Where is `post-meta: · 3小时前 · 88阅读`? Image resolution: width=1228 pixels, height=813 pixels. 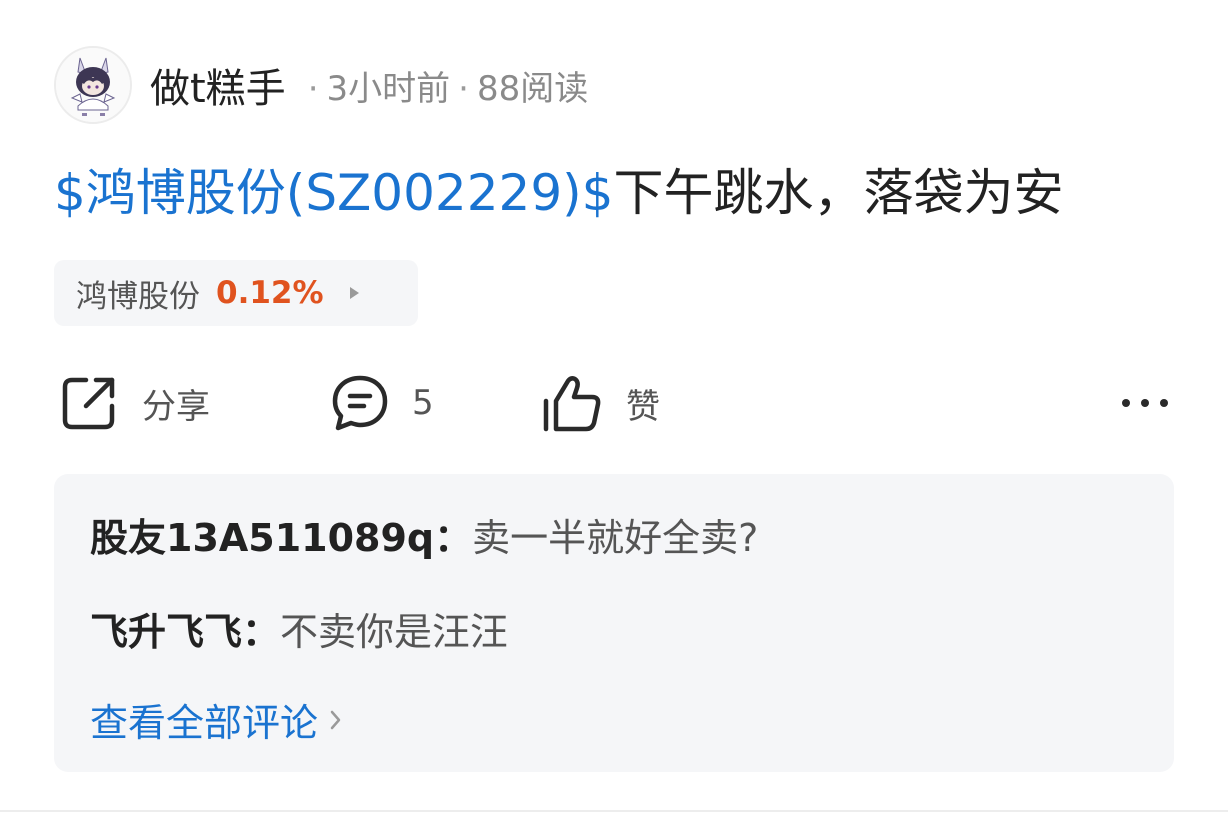 post-meta: · 3小时前 · 88阅读 is located at coordinates (444, 85).